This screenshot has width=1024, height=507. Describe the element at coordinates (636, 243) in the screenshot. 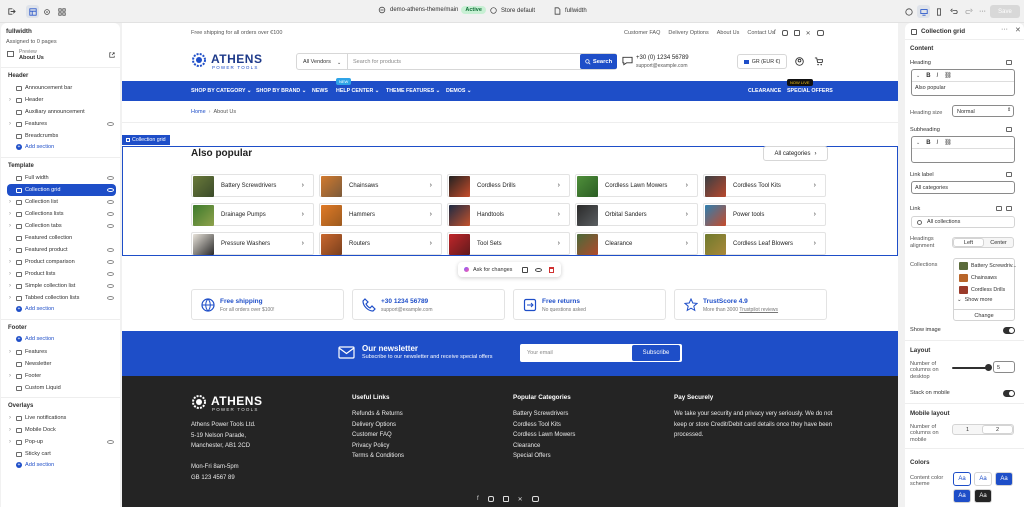

I see `collection-tile: Clearance ›` at that location.